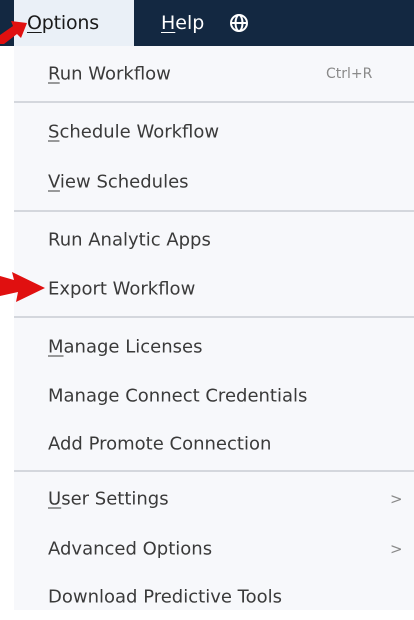 Image resolution: width=414 pixels, height=620 pixels. What do you see at coordinates (214, 549) in the screenshot?
I see `menu-item-advanced-options: Advanced Options >` at bounding box center [214, 549].